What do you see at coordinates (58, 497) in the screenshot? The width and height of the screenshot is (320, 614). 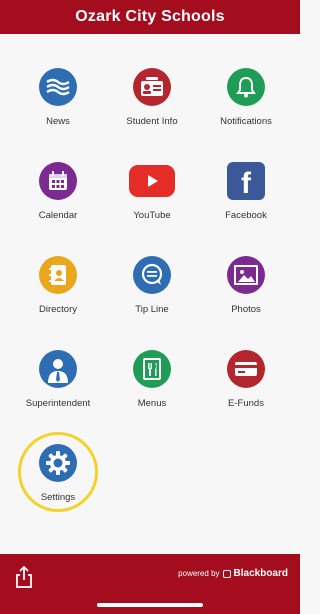 I see `tile-label: Settings` at bounding box center [58, 497].